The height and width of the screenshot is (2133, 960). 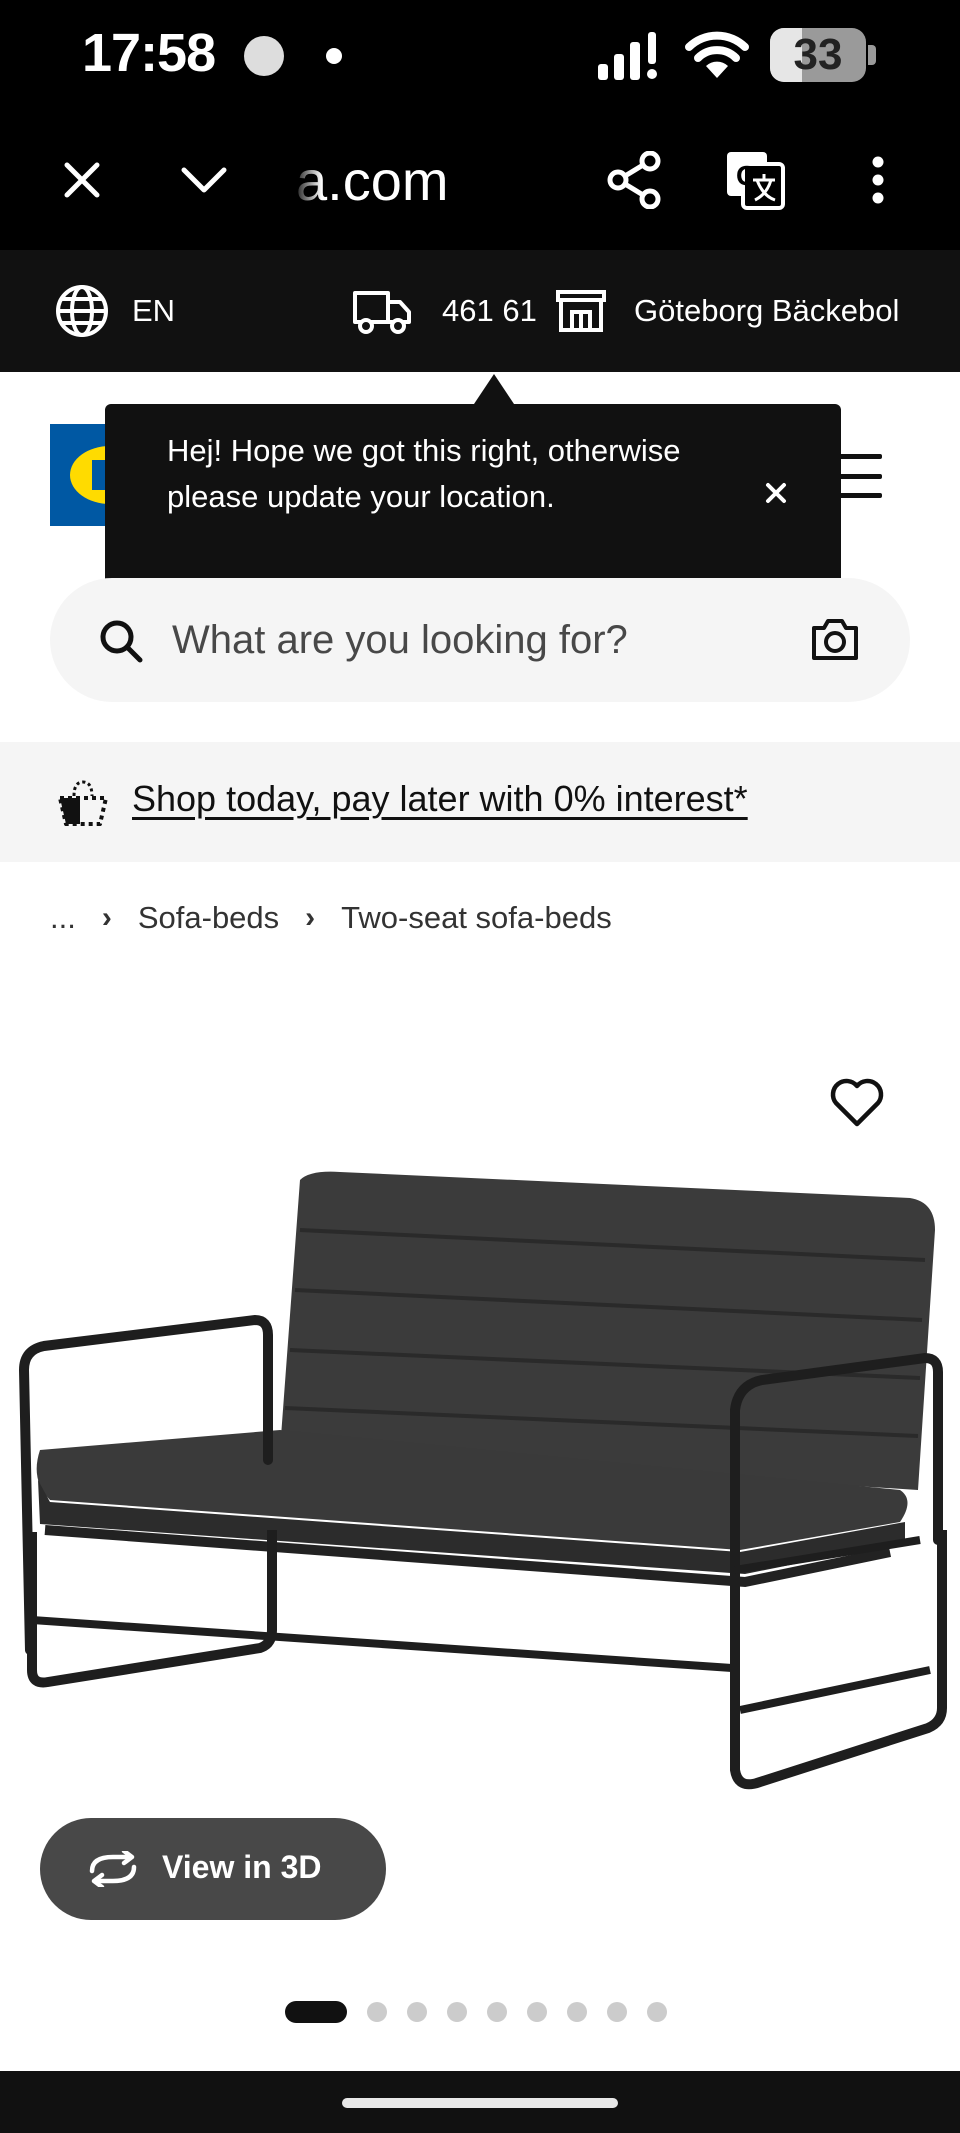 I want to click on breadcrumb-item-two-seat-sofa-beds: Two-seat sofa-beds, so click(x=476, y=918).